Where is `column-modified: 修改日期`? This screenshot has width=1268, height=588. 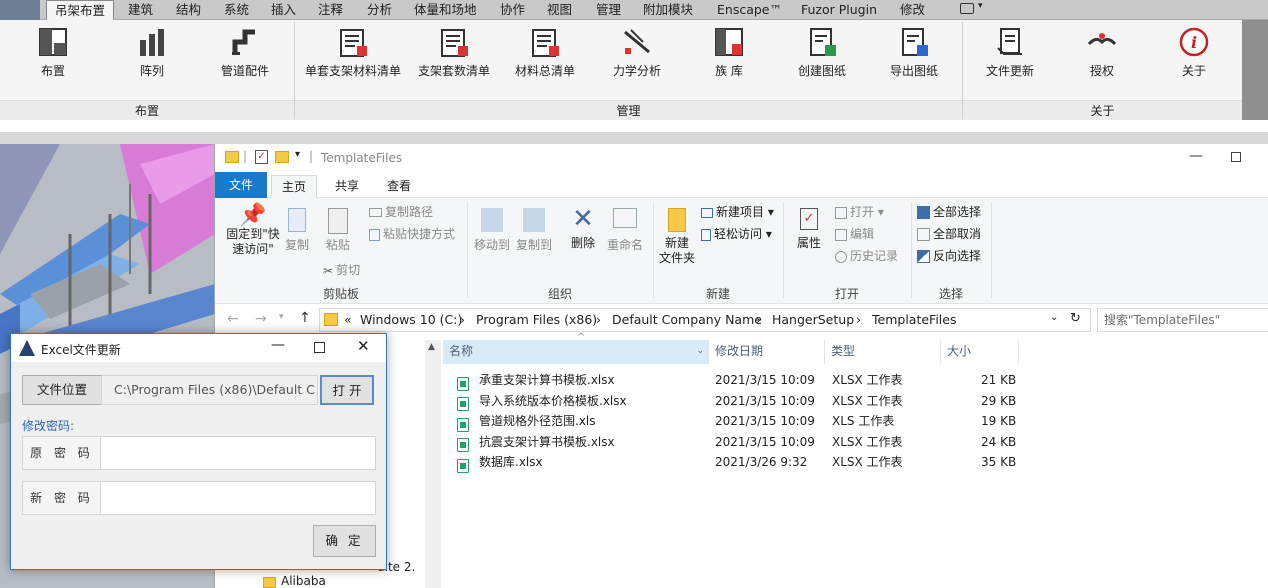 column-modified: 修改日期 is located at coordinates (767, 352).